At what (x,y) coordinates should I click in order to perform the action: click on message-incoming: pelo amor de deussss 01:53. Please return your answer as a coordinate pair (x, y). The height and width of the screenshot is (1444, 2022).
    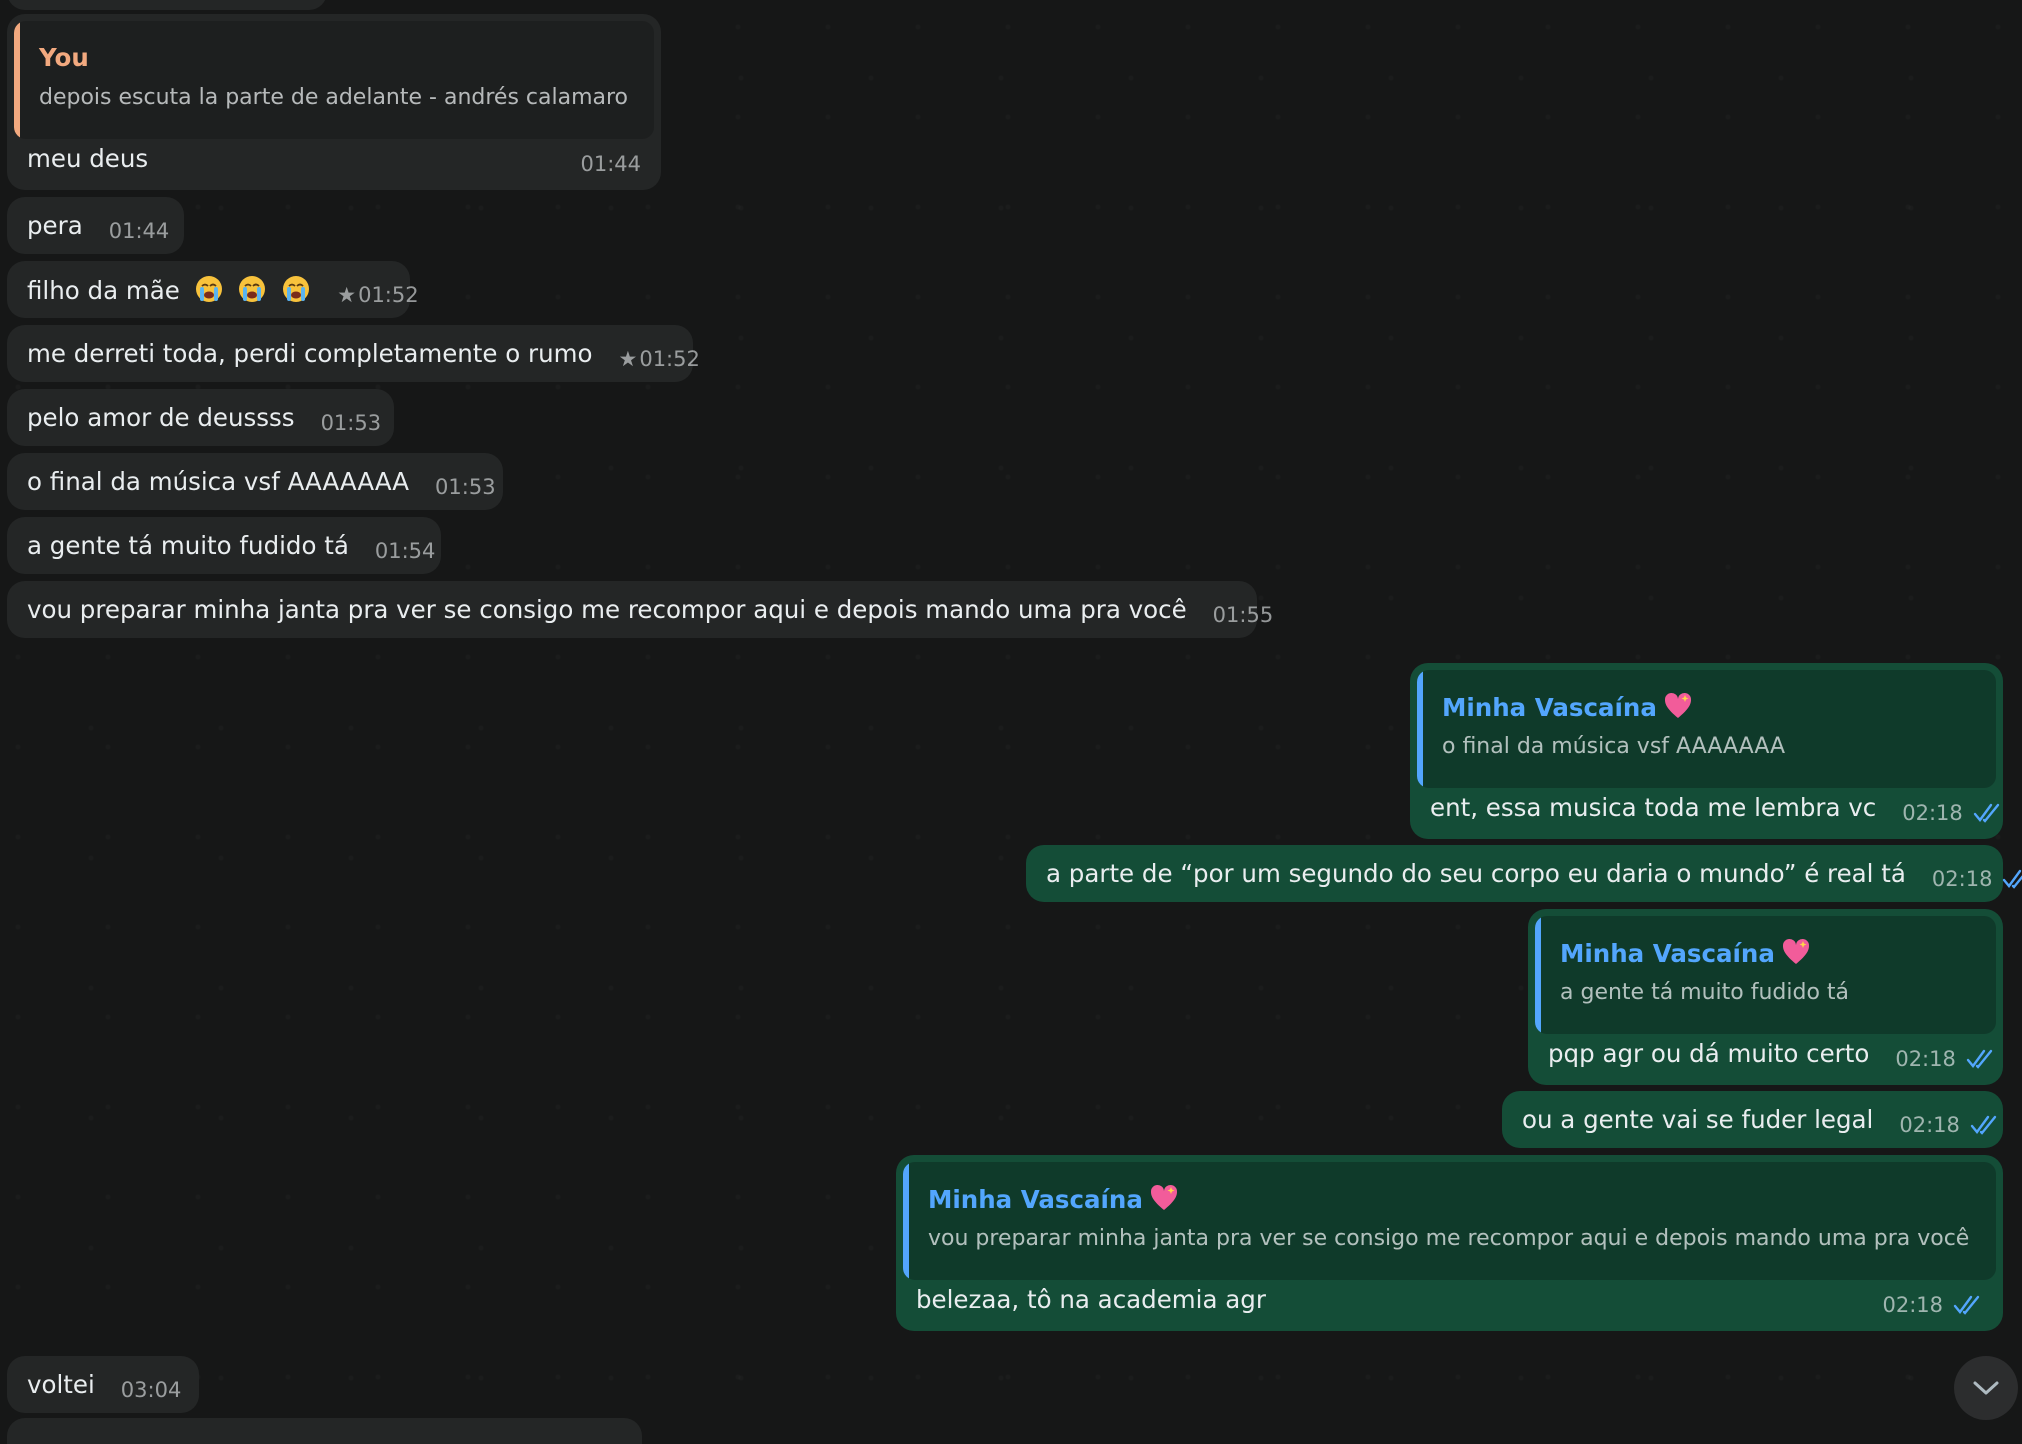
    Looking at the image, I should click on (200, 417).